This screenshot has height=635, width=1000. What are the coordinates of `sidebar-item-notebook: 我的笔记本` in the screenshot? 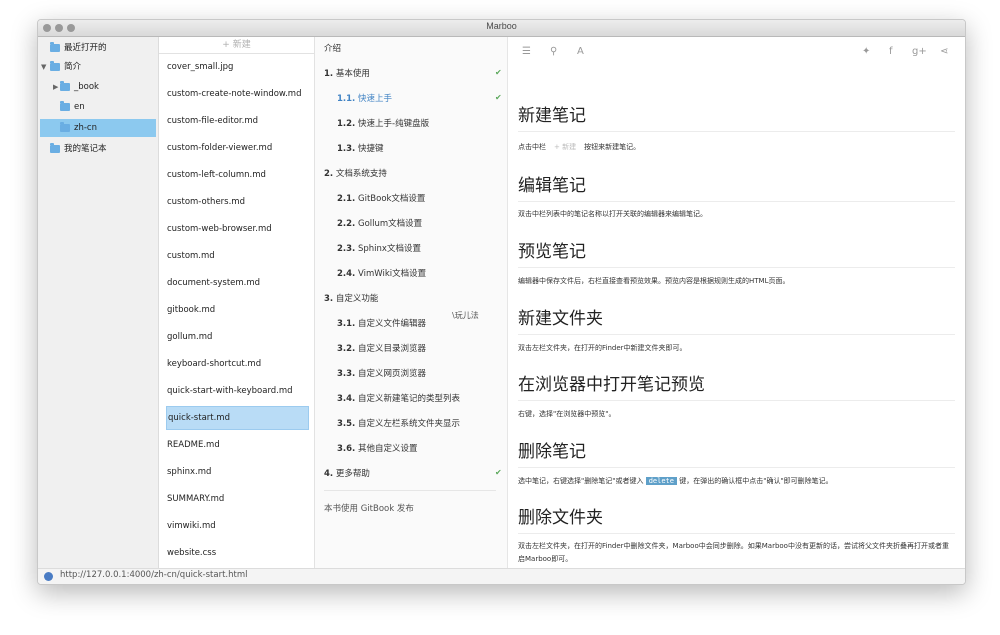 It's located at (98, 149).